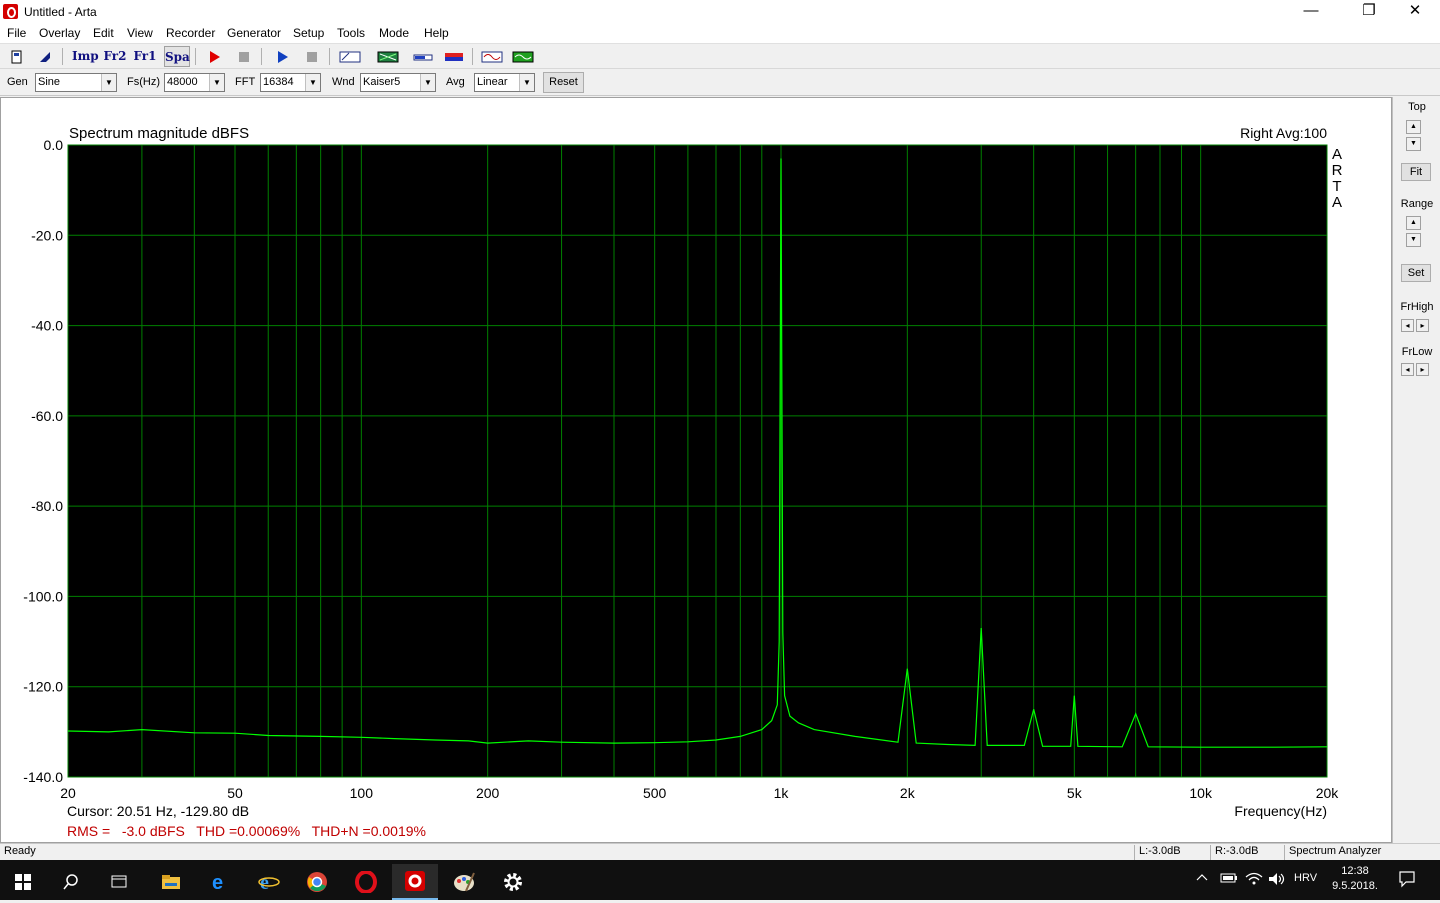 The image size is (1440, 903). I want to click on x-tick-label: 2k, so click(908, 793).